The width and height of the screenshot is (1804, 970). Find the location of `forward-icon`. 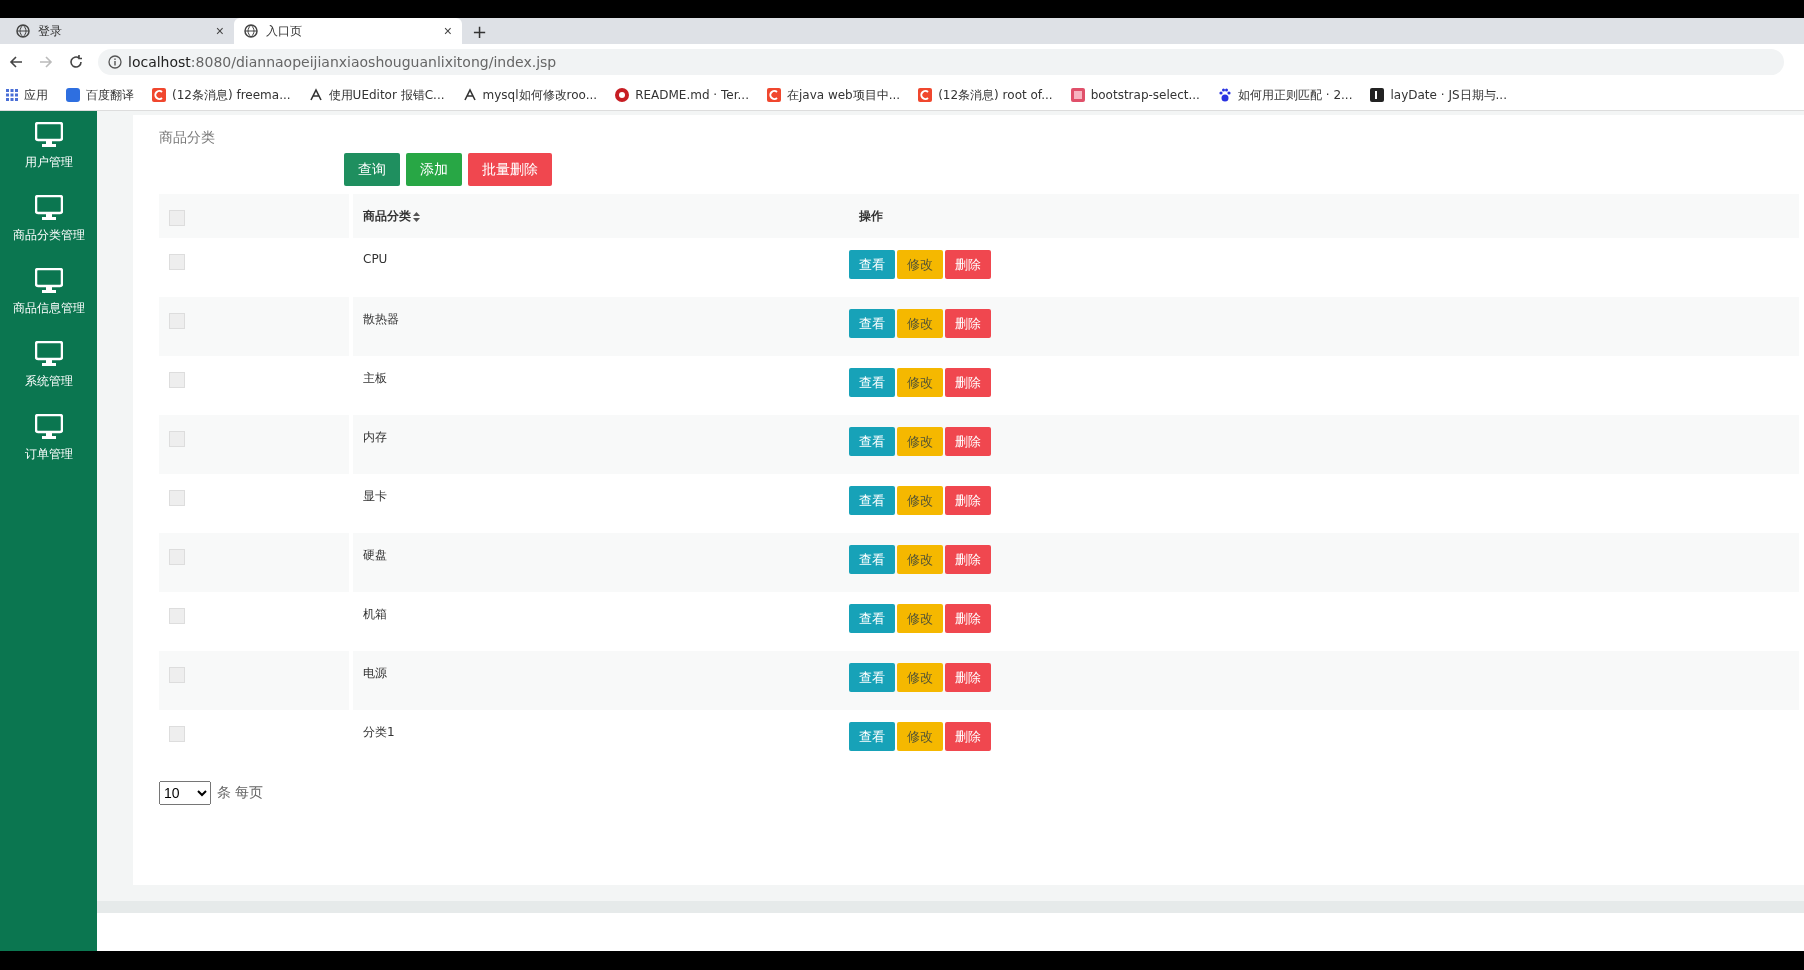

forward-icon is located at coordinates (46, 62).